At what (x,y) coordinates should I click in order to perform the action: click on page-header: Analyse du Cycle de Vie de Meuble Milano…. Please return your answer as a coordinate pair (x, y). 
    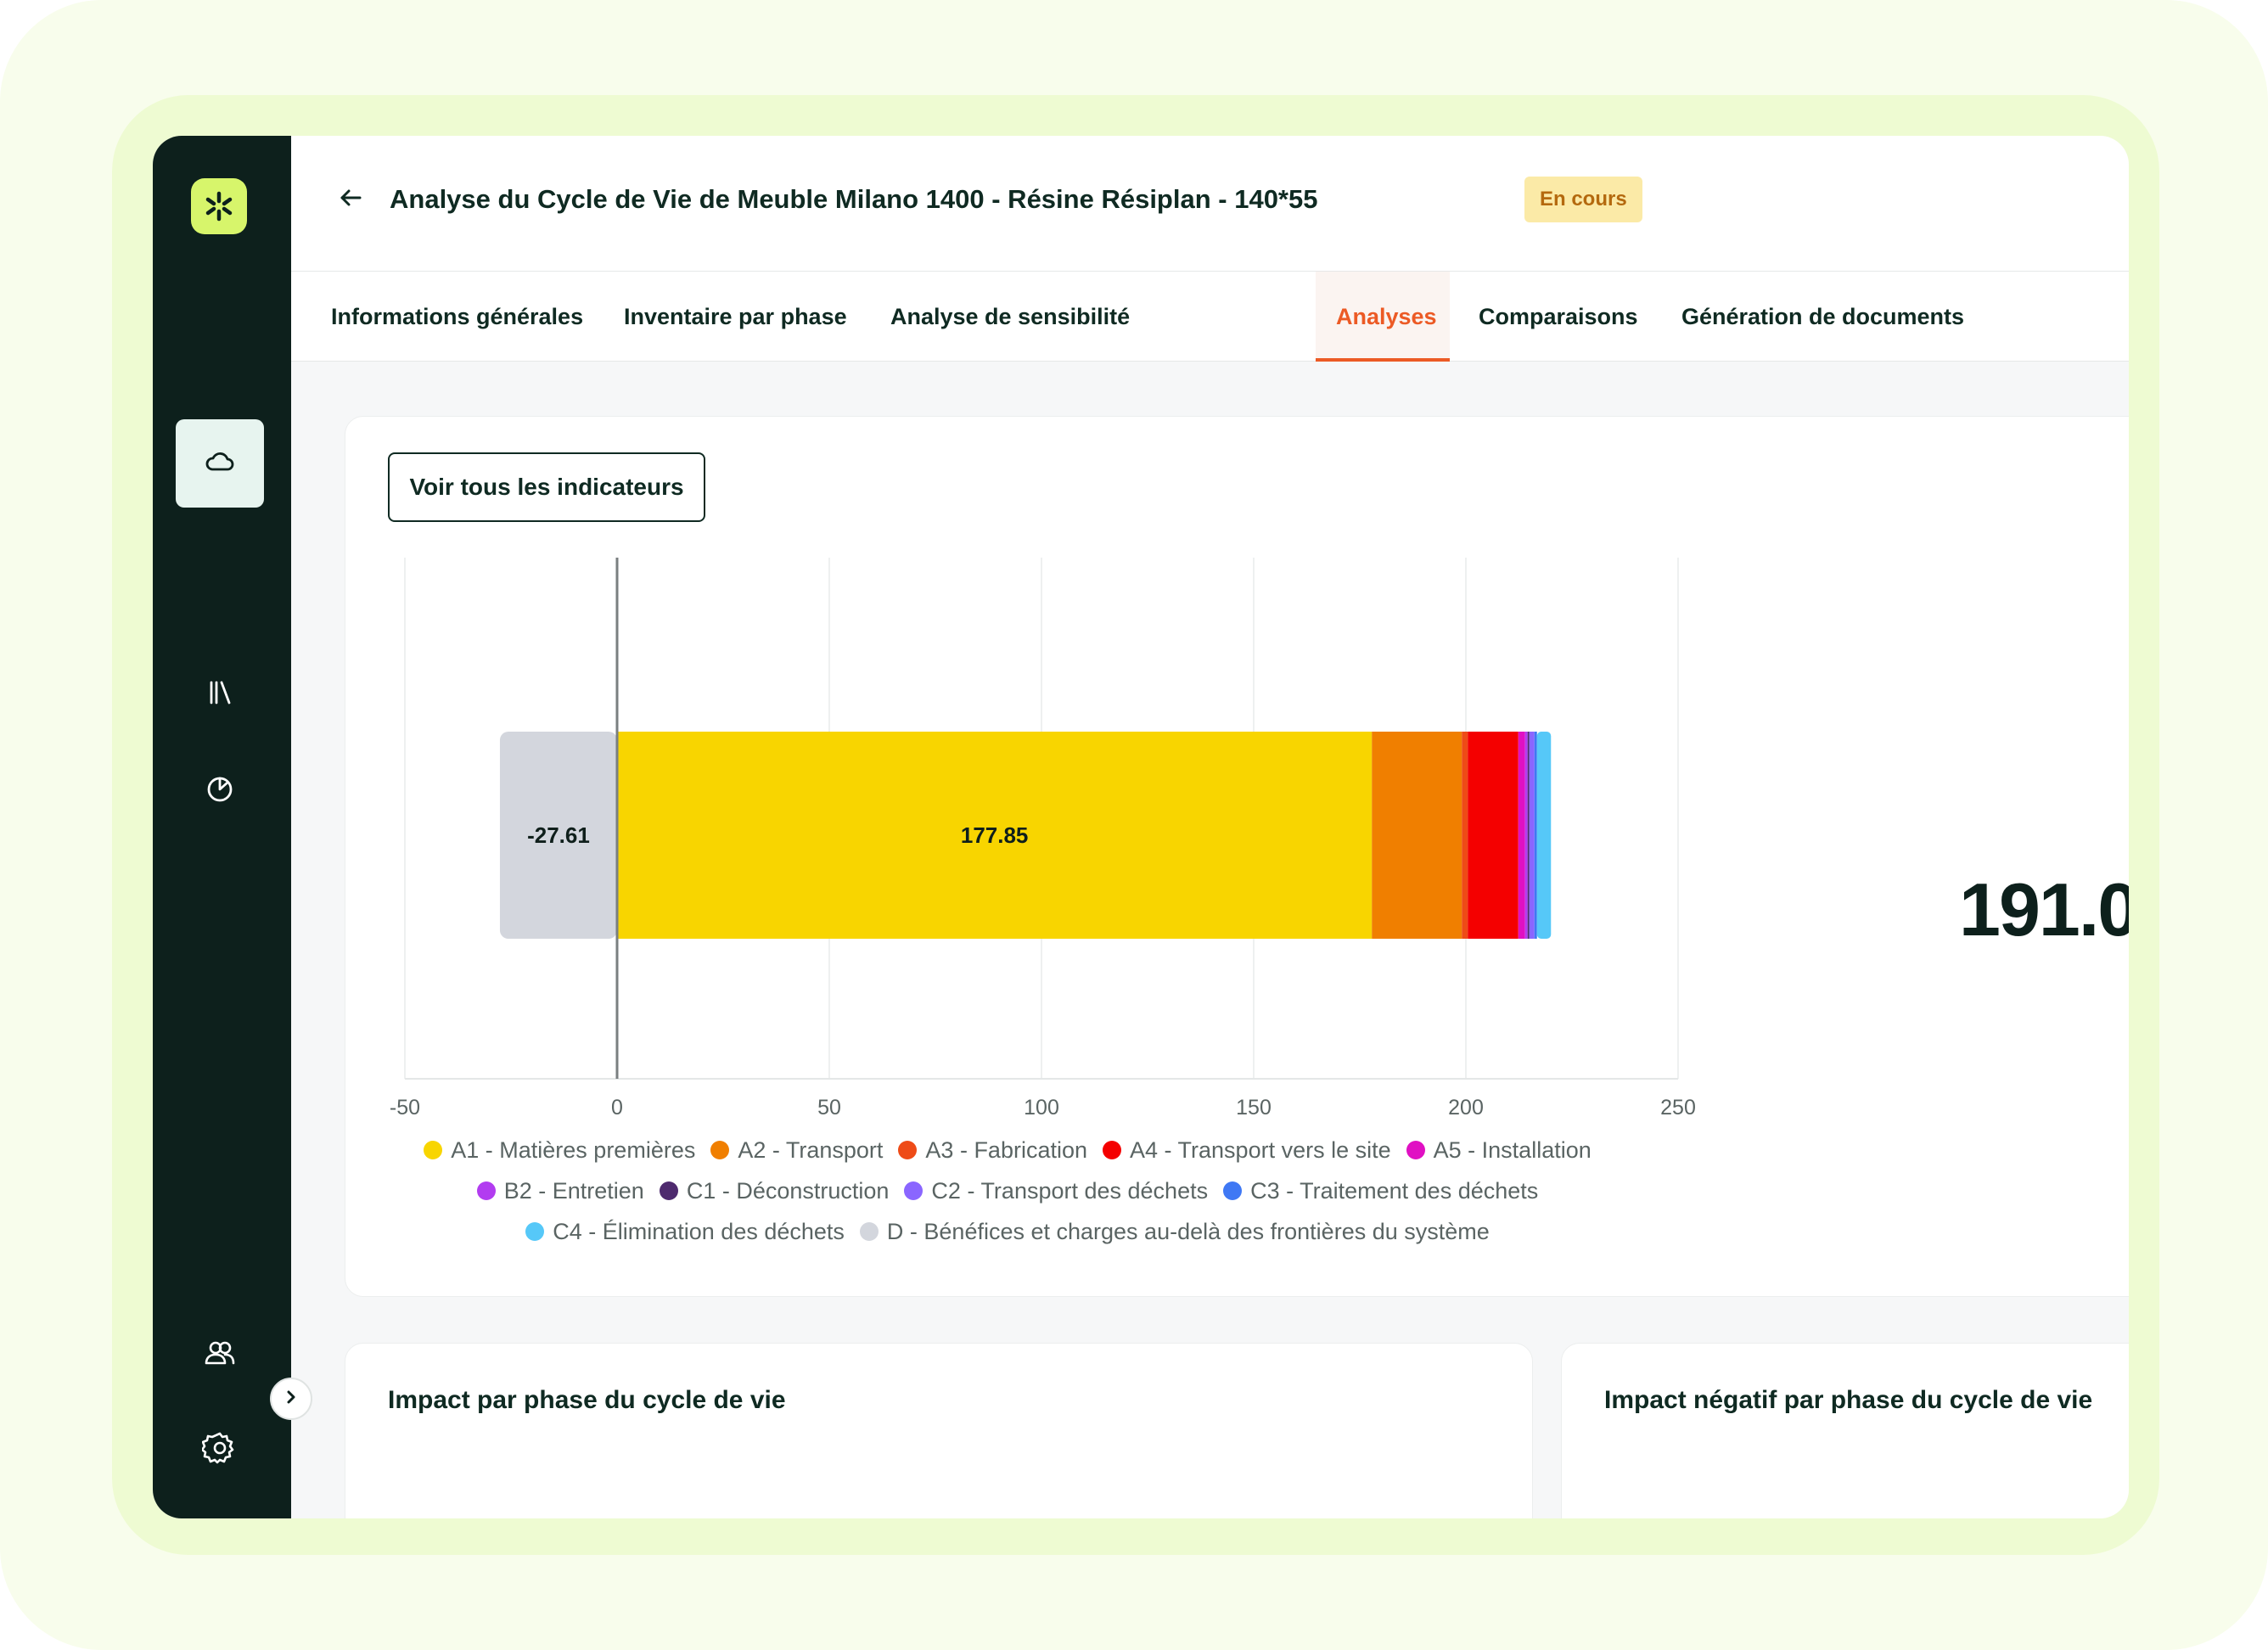
    Looking at the image, I should click on (1210, 204).